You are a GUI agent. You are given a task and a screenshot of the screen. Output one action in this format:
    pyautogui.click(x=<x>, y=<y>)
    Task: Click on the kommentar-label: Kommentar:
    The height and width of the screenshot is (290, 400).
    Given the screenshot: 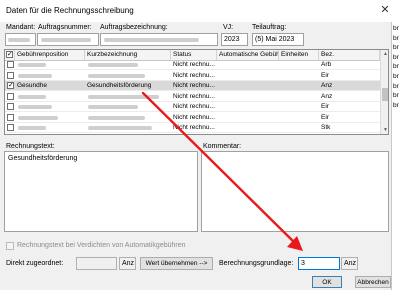 What is the action you would take?
    pyautogui.click(x=222, y=146)
    